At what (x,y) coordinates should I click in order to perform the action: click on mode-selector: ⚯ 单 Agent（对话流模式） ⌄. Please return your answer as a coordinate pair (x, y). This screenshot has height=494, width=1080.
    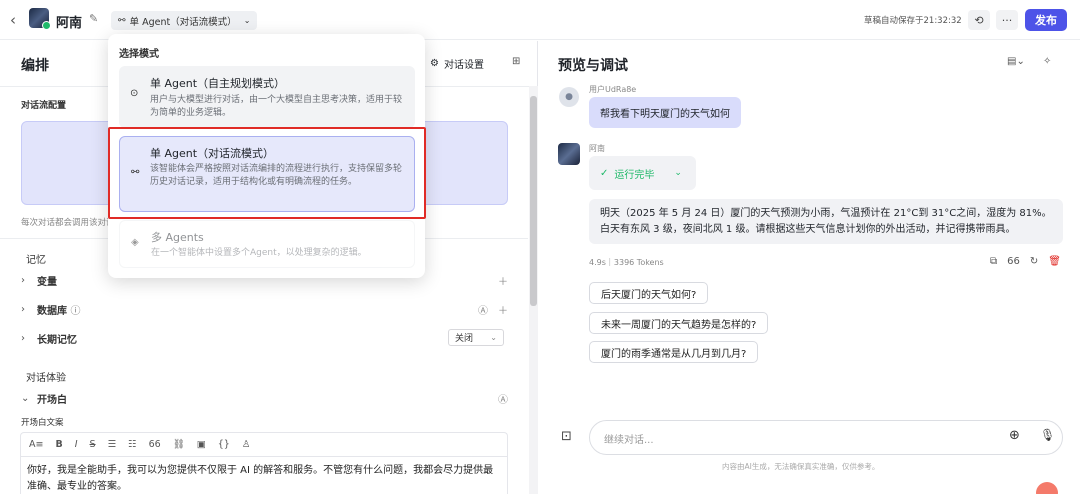
    Looking at the image, I should click on (184, 20).